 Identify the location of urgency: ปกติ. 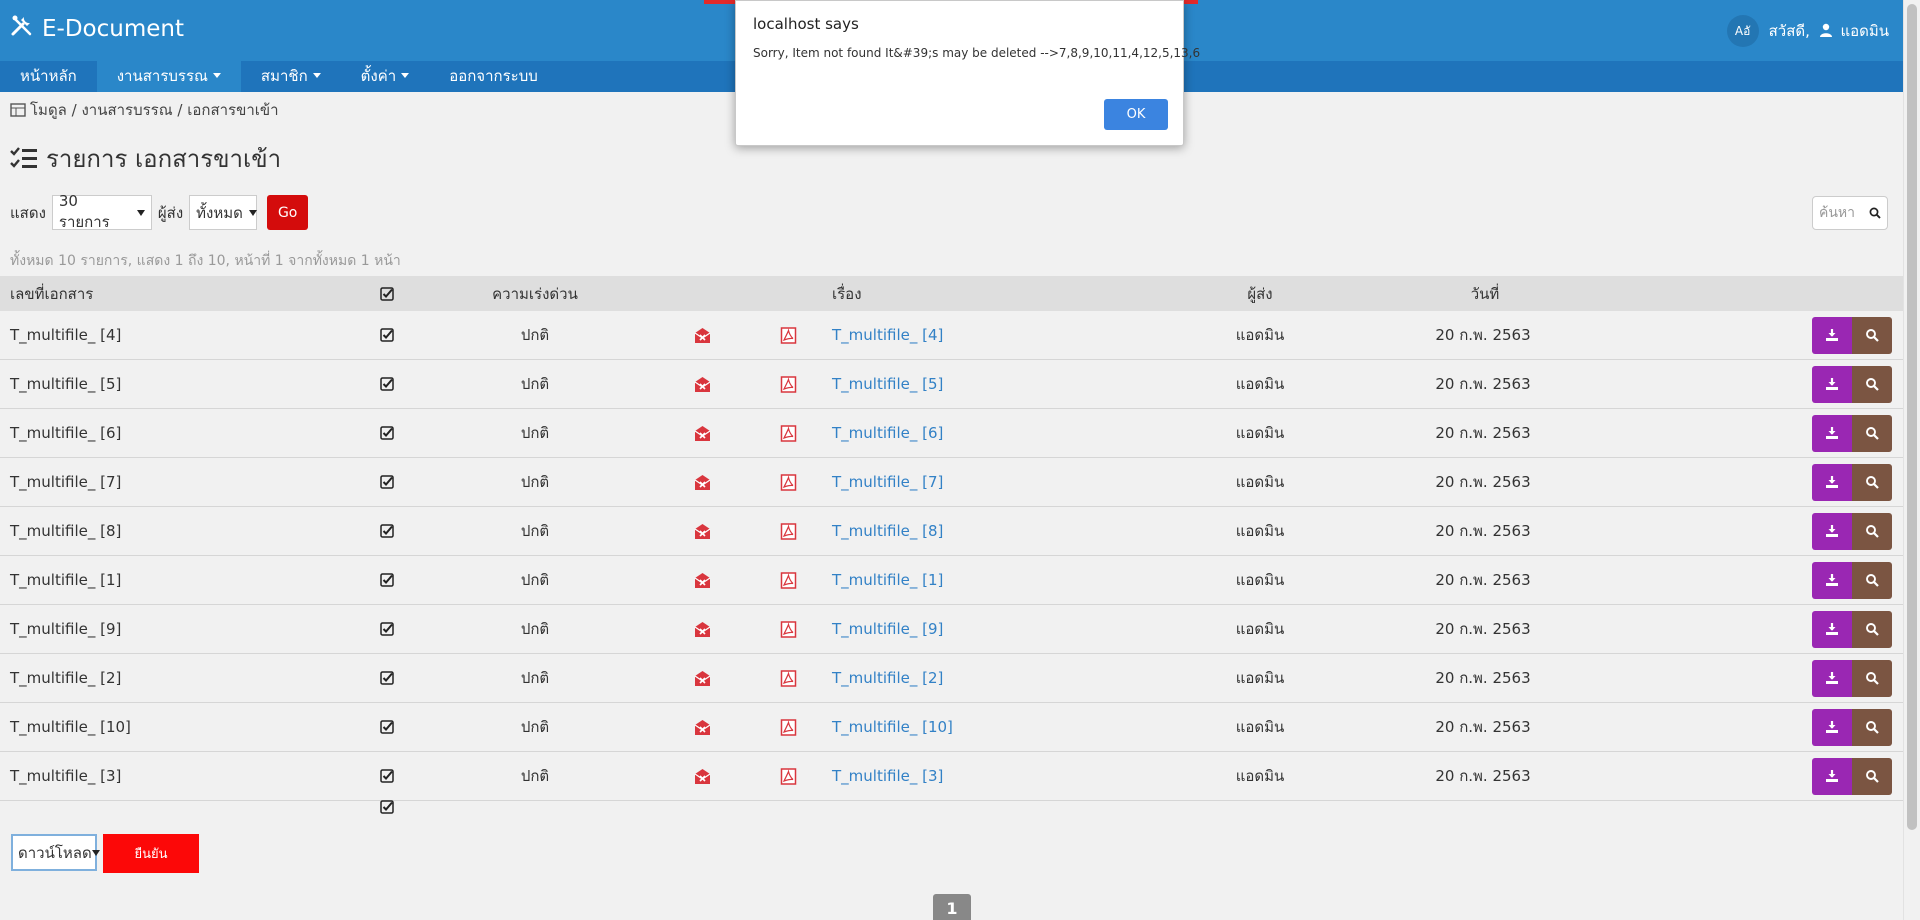
(535, 776).